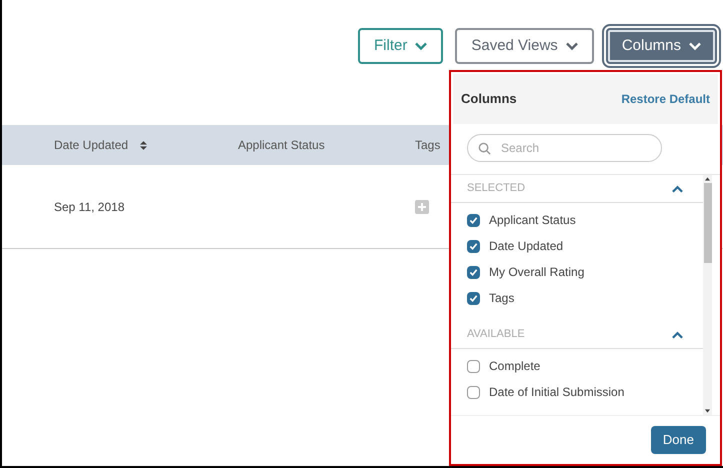 The width and height of the screenshot is (723, 468). What do you see at coordinates (401, 46) in the screenshot?
I see `toolbar-button: Filter` at bounding box center [401, 46].